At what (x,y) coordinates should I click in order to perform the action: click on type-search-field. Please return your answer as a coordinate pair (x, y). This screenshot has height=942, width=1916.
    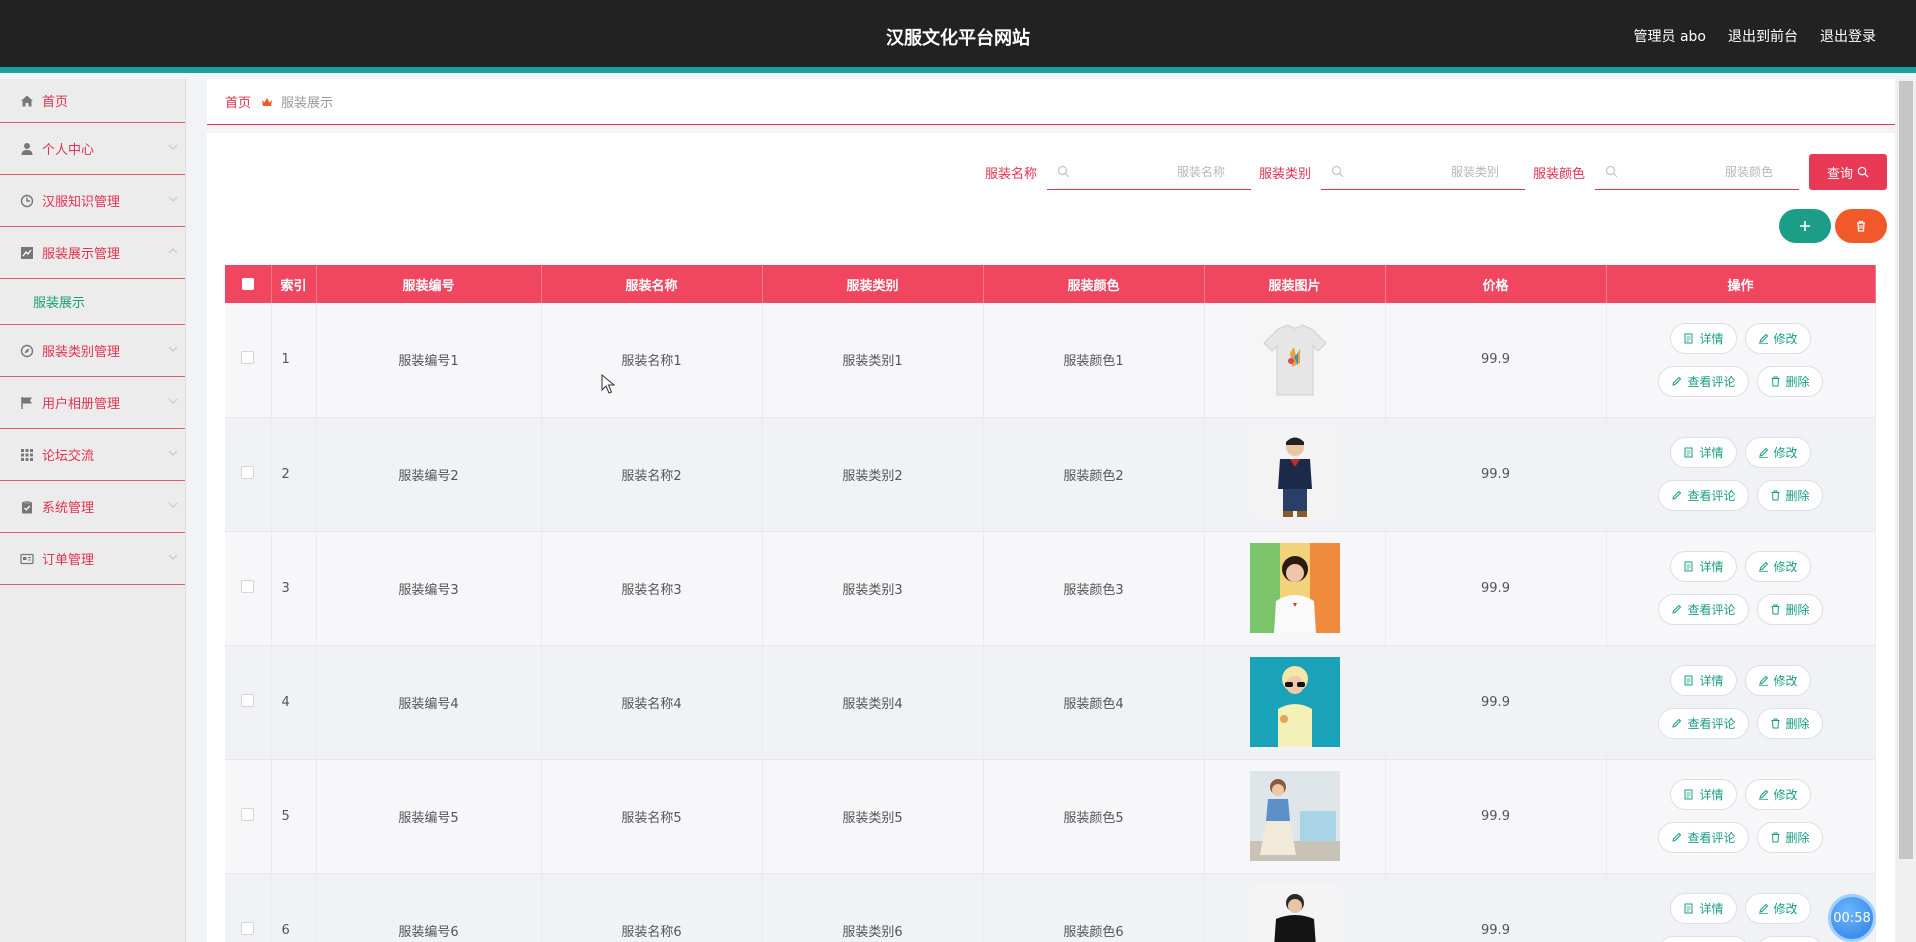
    Looking at the image, I should click on (1422, 172).